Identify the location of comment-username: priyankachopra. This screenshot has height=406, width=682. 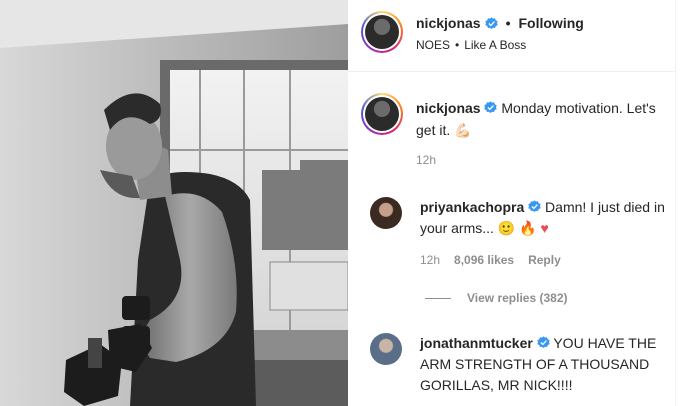
(472, 207).